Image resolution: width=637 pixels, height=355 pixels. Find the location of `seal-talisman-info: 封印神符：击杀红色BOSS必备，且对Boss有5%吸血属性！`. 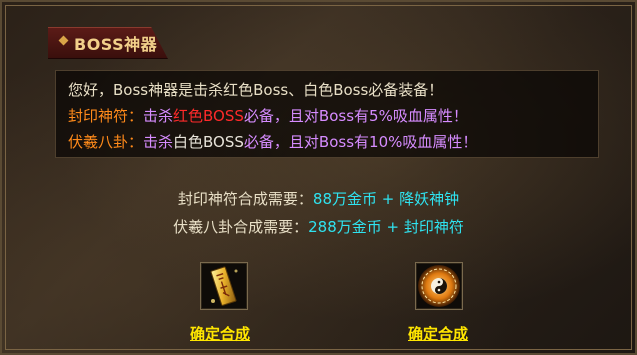

seal-talisman-info: 封印神符：击杀红色BOSS必备，且对Boss有5%吸血属性！ is located at coordinates (268, 115).